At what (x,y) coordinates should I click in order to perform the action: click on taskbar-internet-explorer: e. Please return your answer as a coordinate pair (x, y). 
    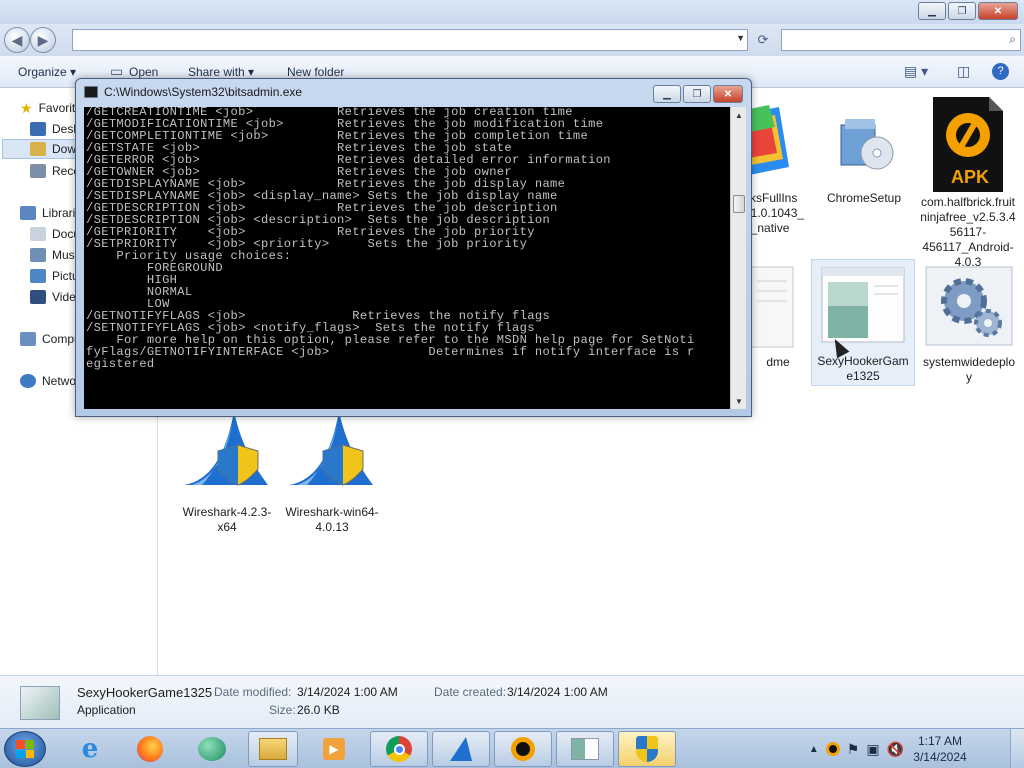
    Looking at the image, I should click on (90, 749).